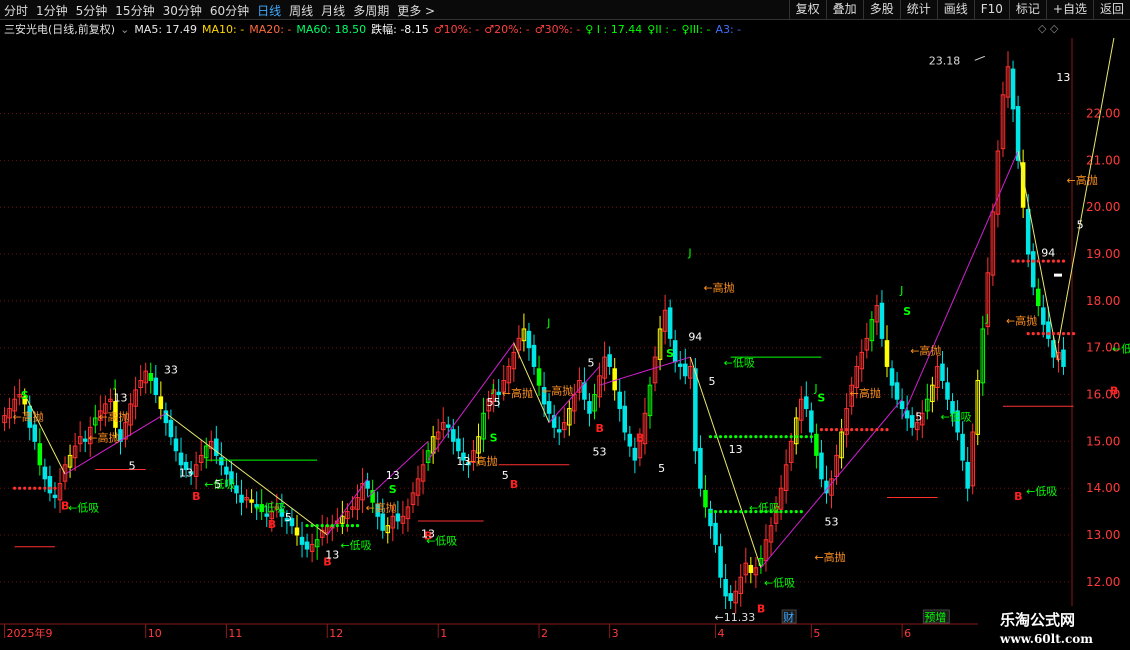 The width and height of the screenshot is (1130, 650). What do you see at coordinates (734, 617) in the screenshot?
I see `low-price-label: ←11.33` at bounding box center [734, 617].